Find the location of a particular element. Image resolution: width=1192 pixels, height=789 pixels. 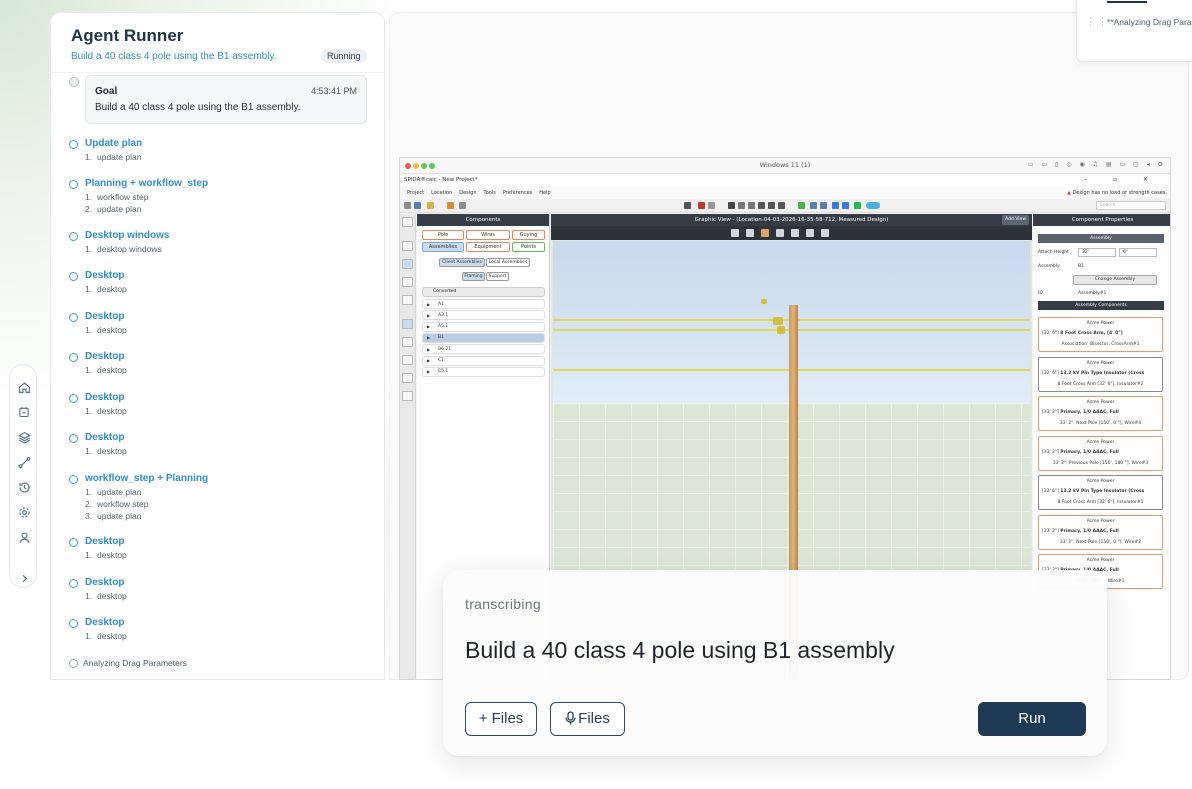

attach-height-feet-input: 32' is located at coordinates (1097, 252).